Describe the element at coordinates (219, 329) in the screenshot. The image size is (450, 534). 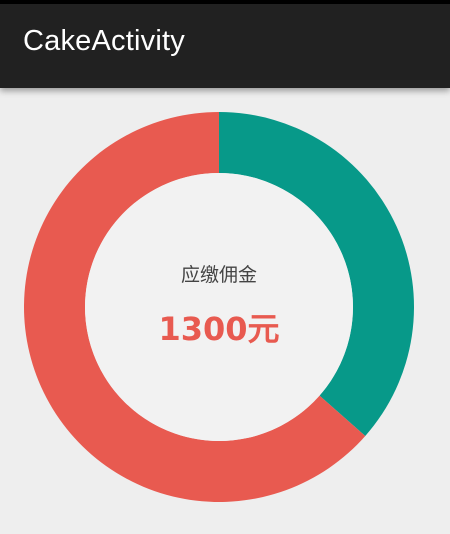
I see `commission-amount: 1300元` at that location.